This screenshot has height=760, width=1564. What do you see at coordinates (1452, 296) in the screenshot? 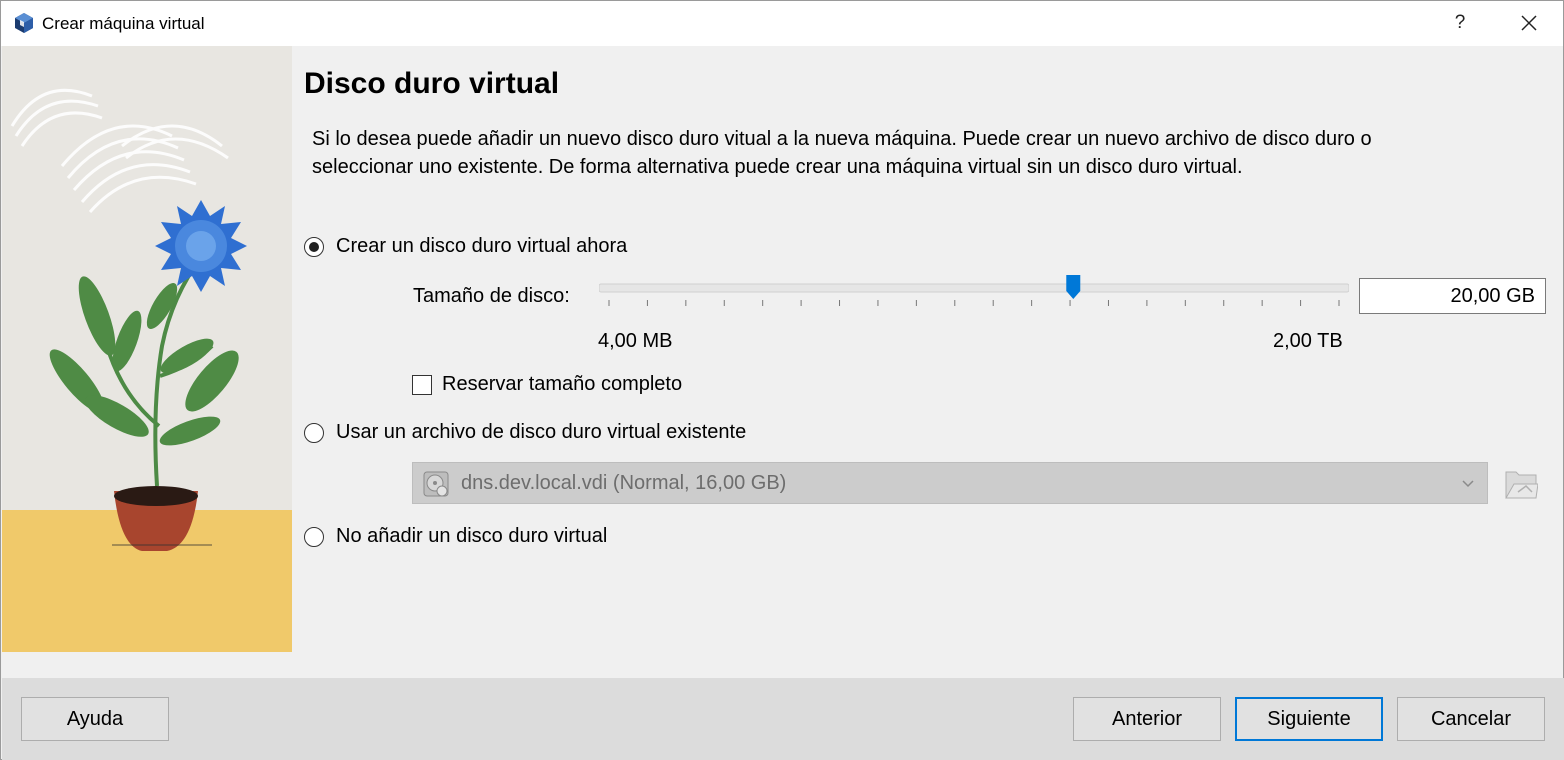
I see `disk-size-input: 20,00 GB` at bounding box center [1452, 296].